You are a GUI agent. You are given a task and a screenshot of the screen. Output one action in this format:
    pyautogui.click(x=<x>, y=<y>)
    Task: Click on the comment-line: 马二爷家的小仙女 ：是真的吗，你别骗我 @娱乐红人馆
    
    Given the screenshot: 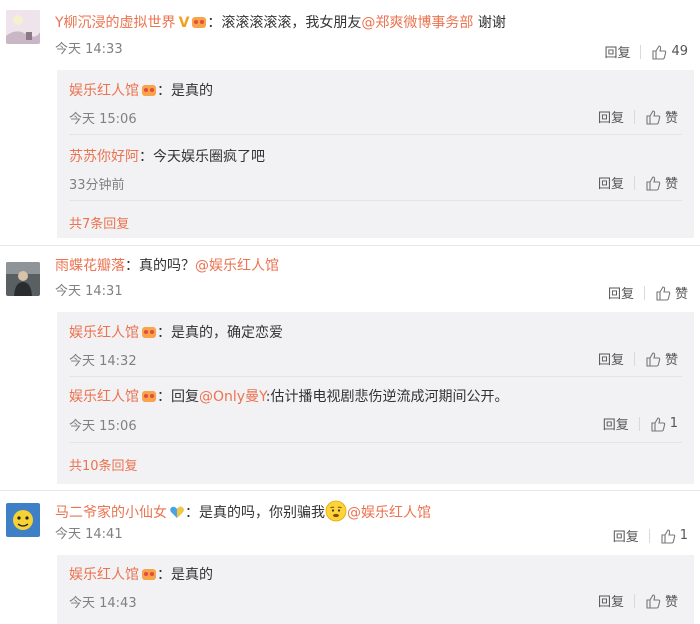 What is the action you would take?
    pyautogui.click(x=243, y=511)
    